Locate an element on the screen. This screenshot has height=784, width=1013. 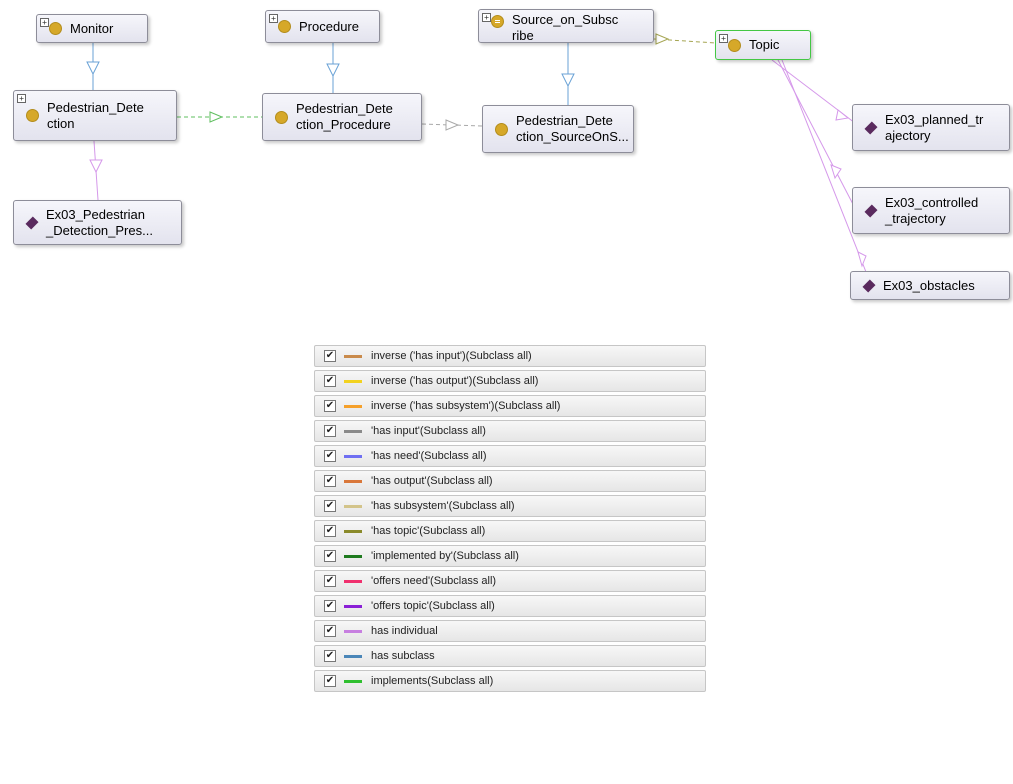
node-source-on-subscribe: + Source_on_Subsc ribe is located at coordinates (566, 26).